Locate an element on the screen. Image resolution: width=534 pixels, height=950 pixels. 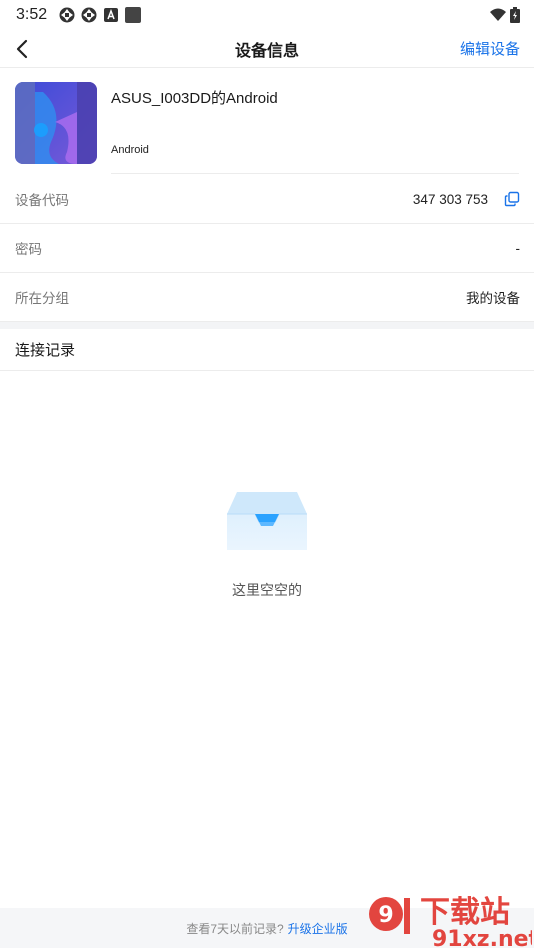
connection-records-header: 连接记录 is located at coordinates (267, 350).